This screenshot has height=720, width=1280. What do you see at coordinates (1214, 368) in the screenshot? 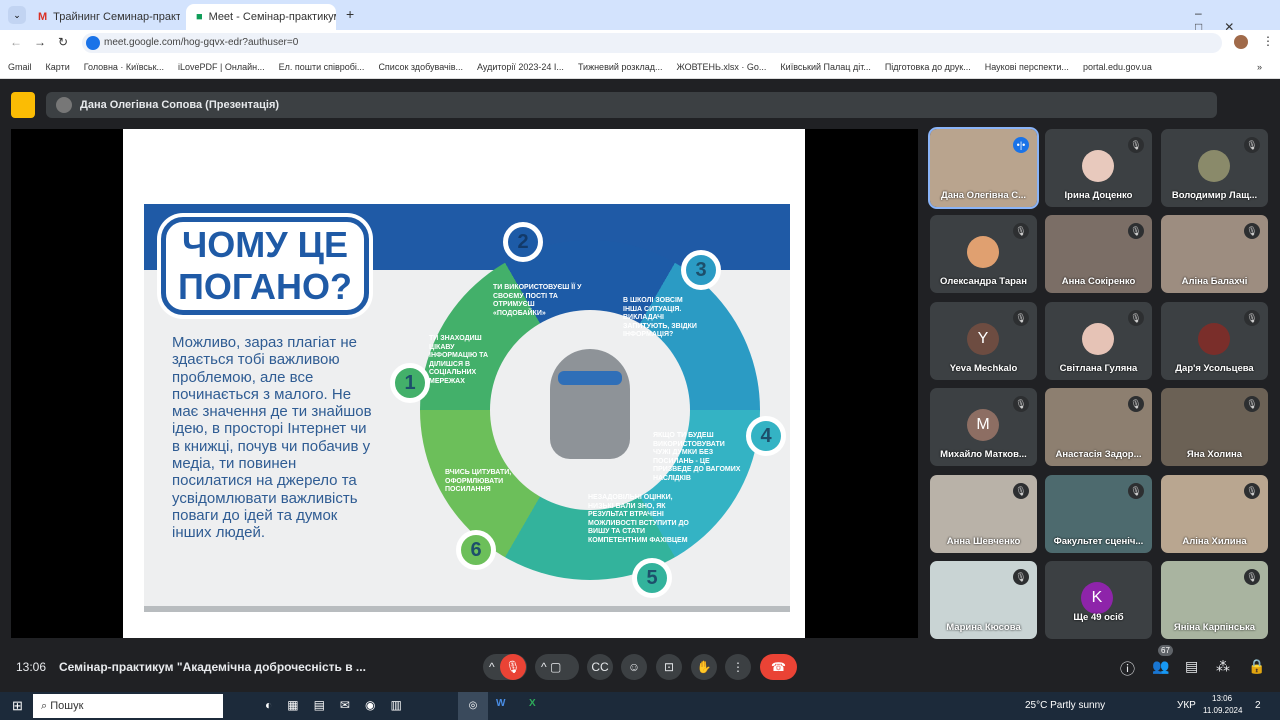
I see `participant-name: Дар'я Усольцева` at bounding box center [1214, 368].